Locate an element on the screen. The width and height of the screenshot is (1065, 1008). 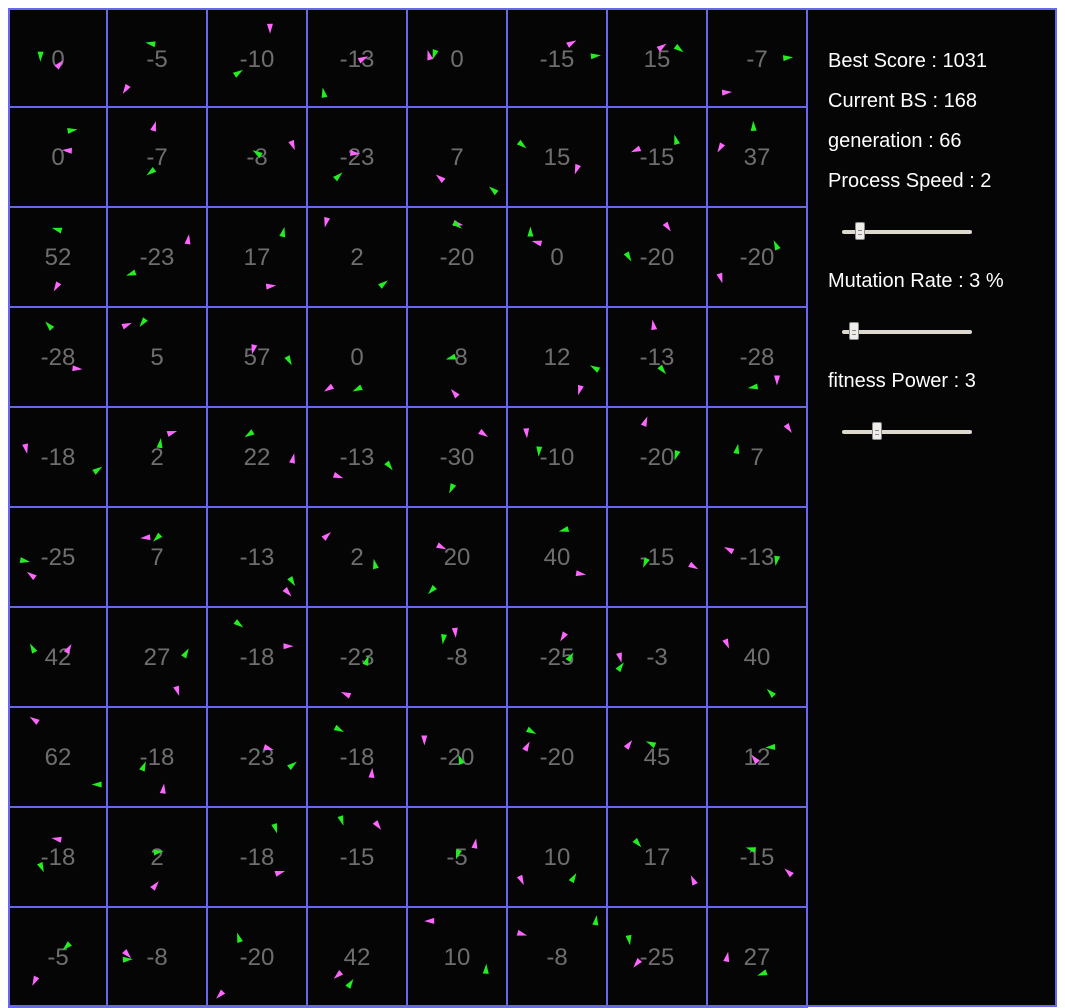
arena-cell: 40 is located at coordinates (558, 558).